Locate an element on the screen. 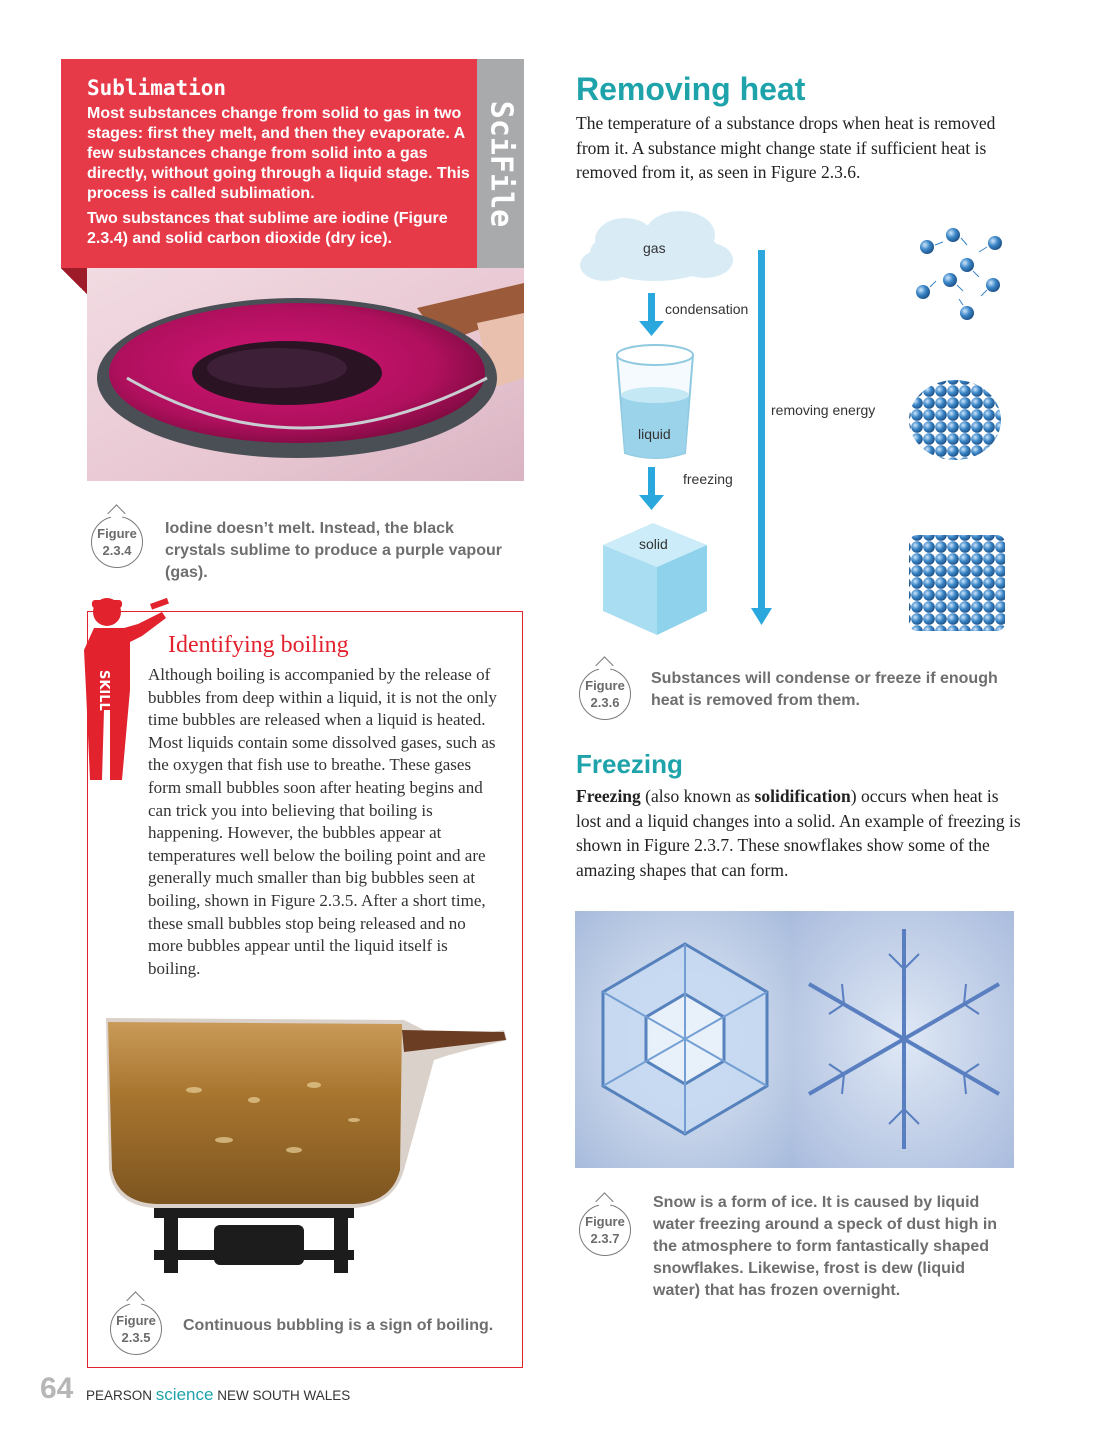 The height and width of the screenshot is (1433, 1100). boiling-pot-photo is located at coordinates (307, 1141).